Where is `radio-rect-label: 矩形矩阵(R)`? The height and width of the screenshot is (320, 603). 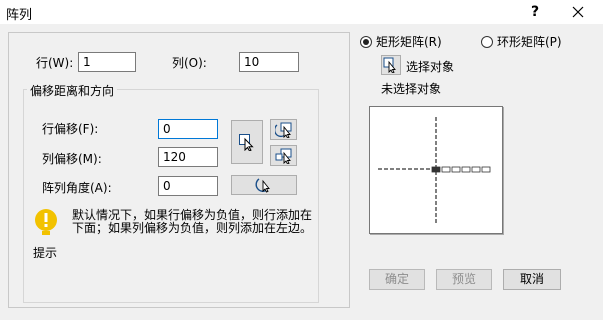 radio-rect-label: 矩形矩阵(R) is located at coordinates (409, 42).